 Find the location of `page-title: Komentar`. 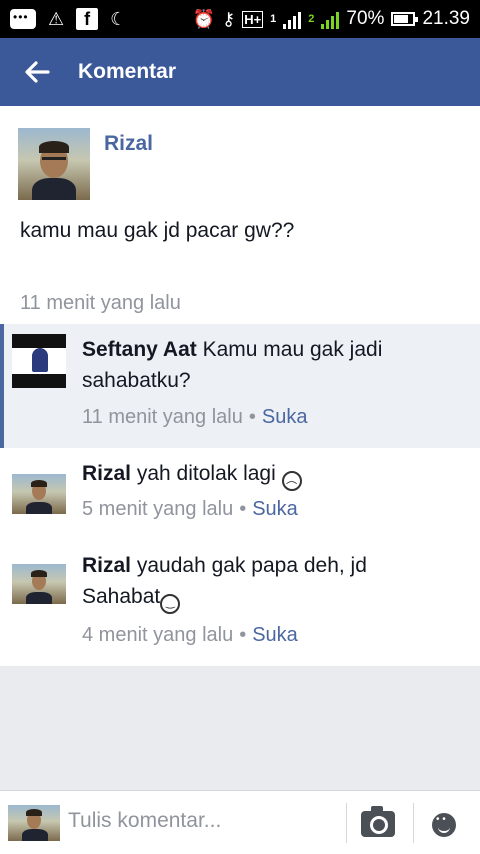

page-title: Komentar is located at coordinates (127, 71).